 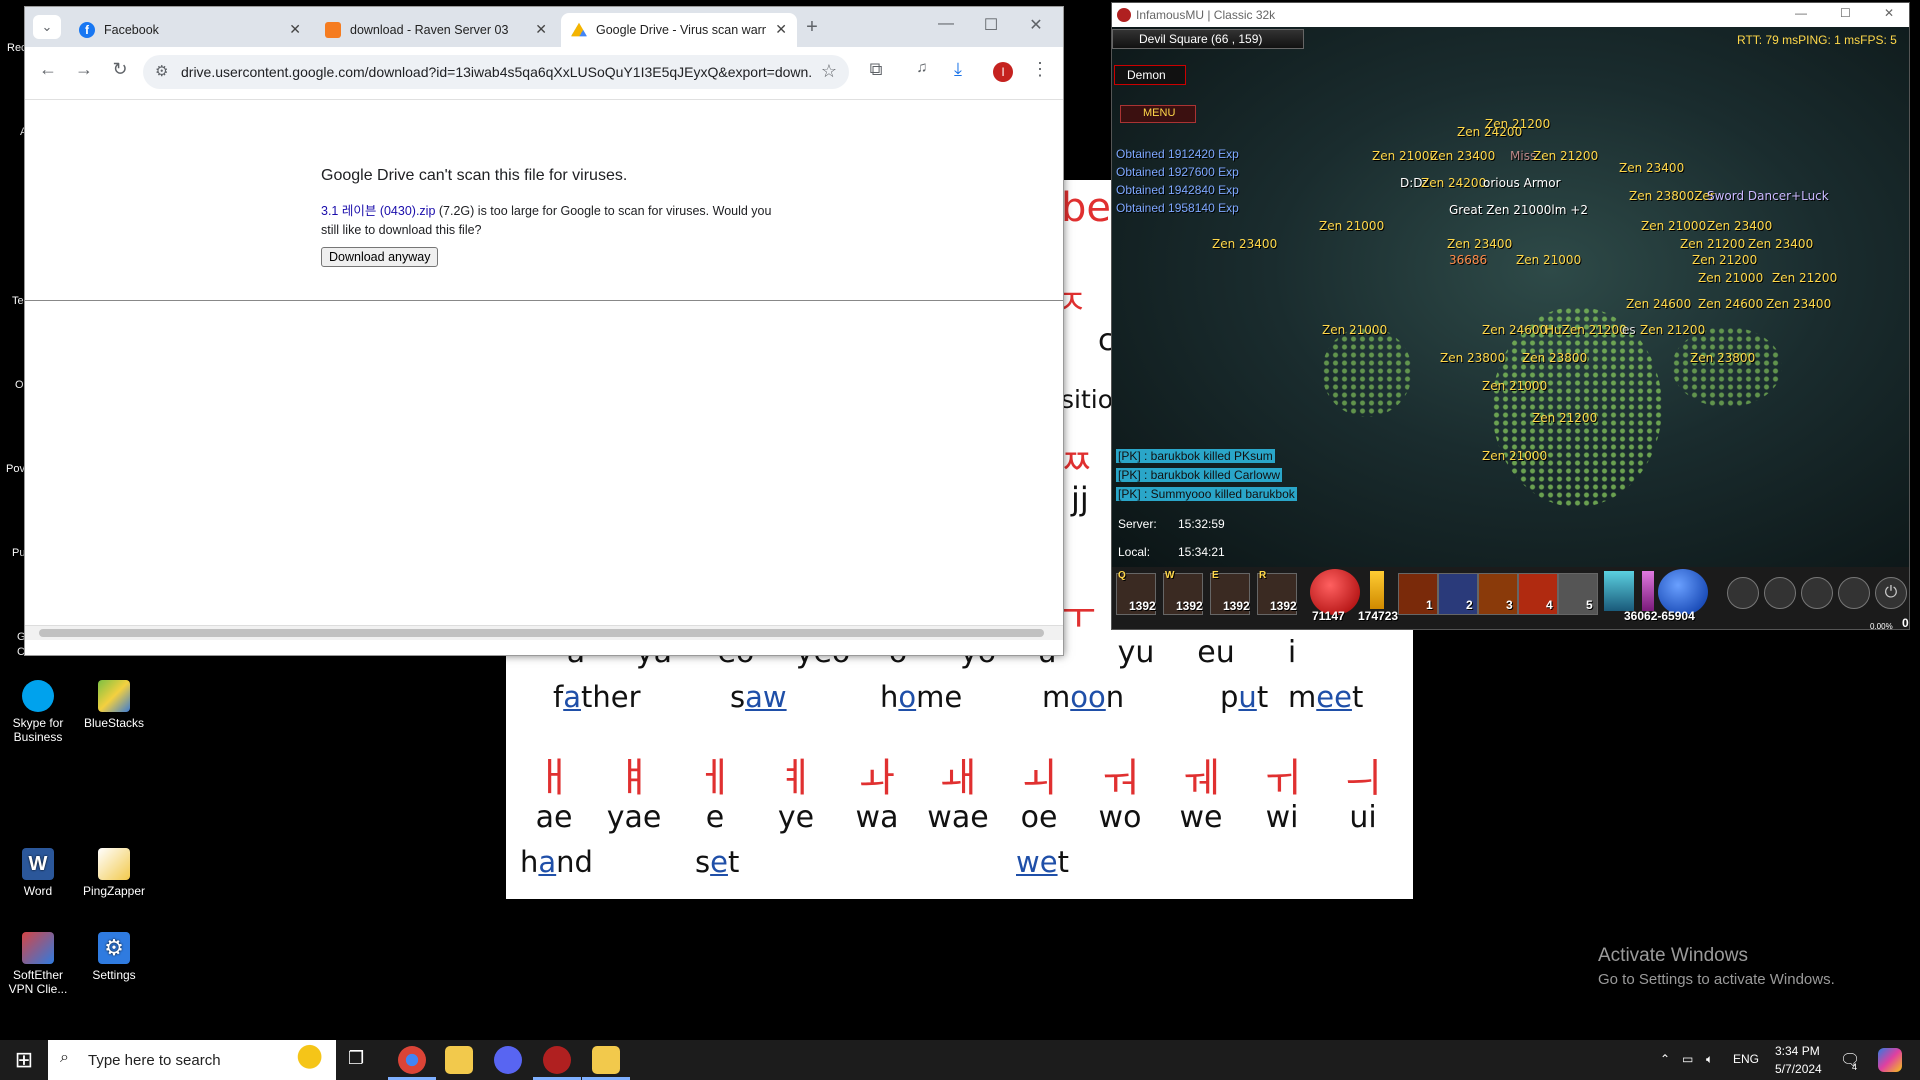 I want to click on tray-chevron-icon: ⌃, so click(x=1665, y=1059).